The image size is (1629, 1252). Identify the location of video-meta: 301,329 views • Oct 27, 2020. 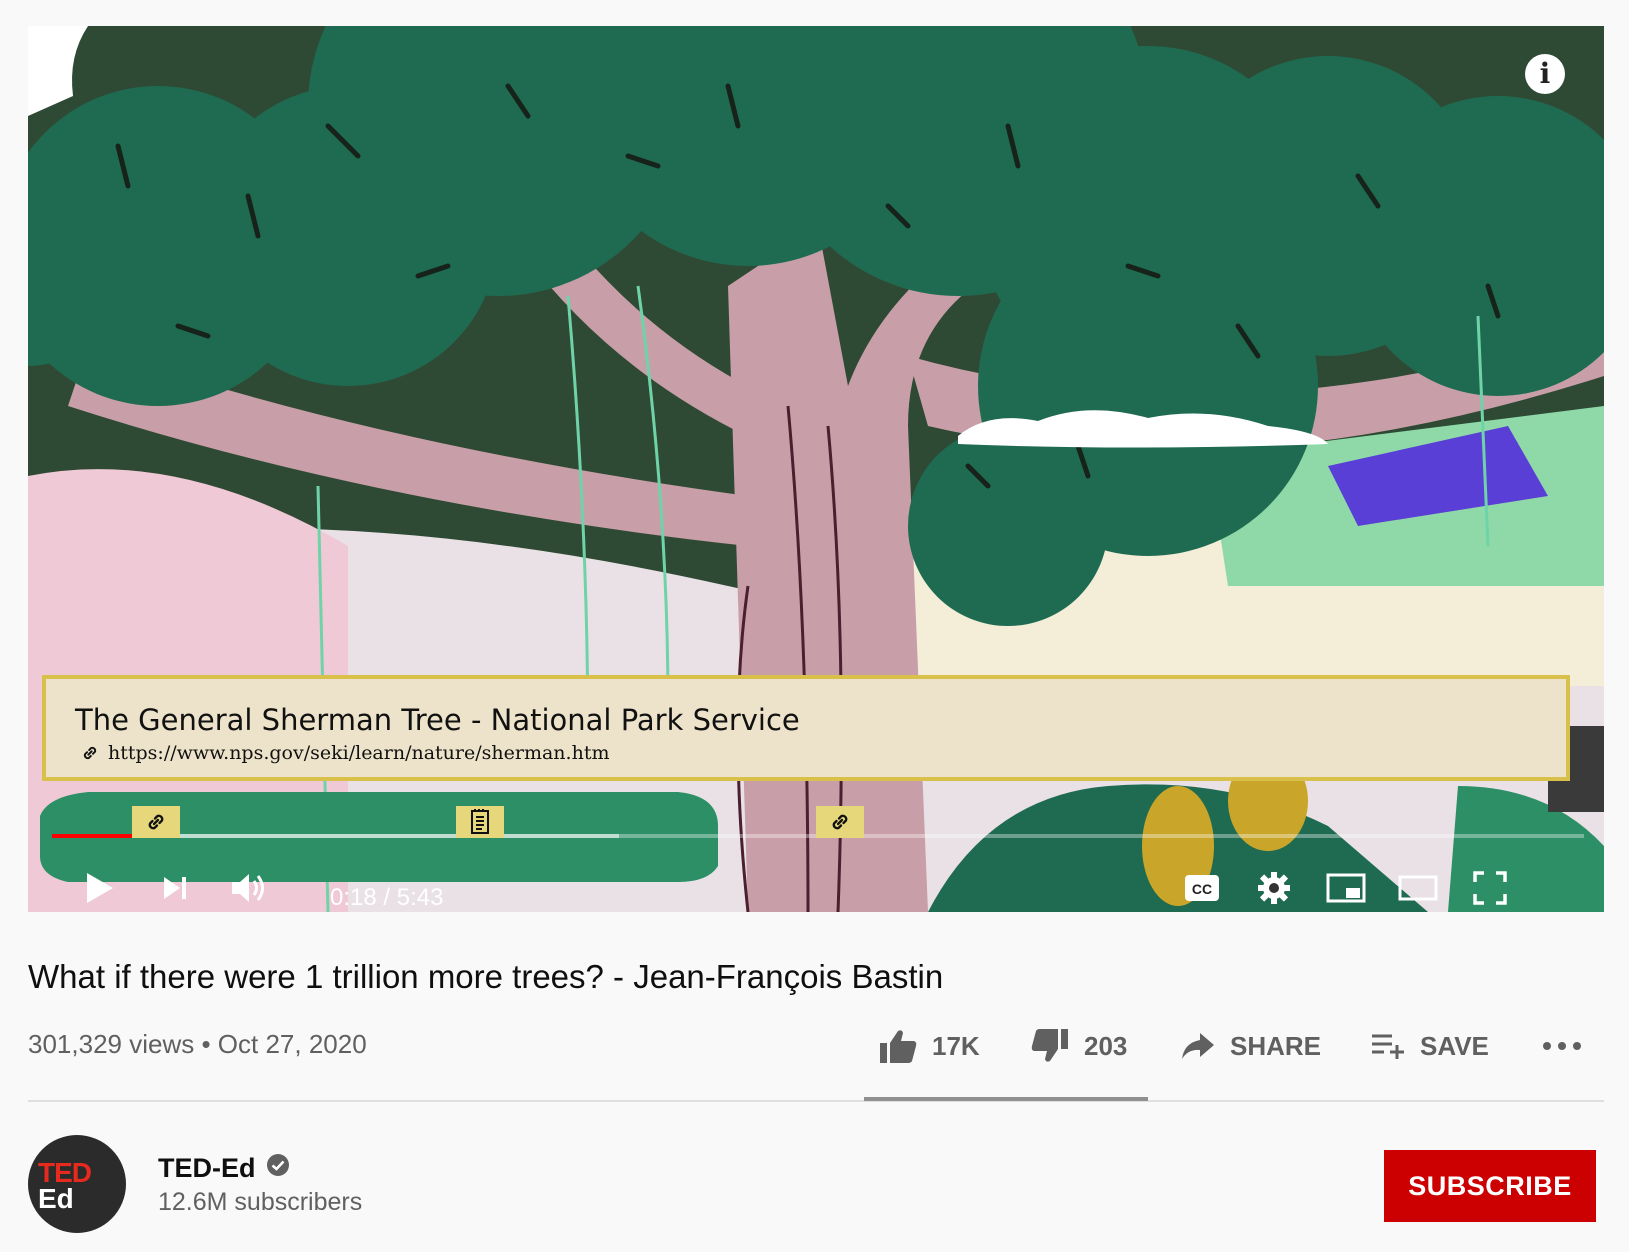
(197, 1044).